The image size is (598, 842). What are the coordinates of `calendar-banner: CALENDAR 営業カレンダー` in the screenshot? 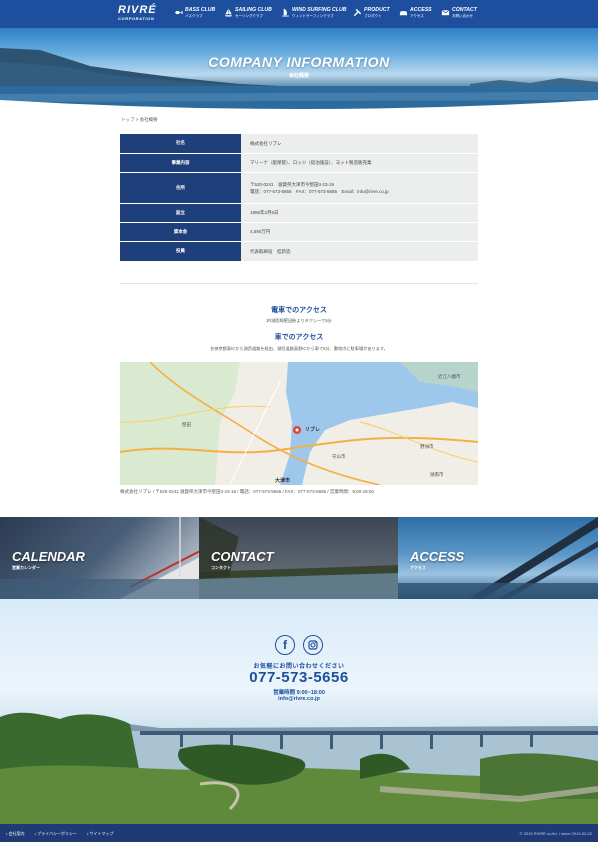 It's located at (100, 558).